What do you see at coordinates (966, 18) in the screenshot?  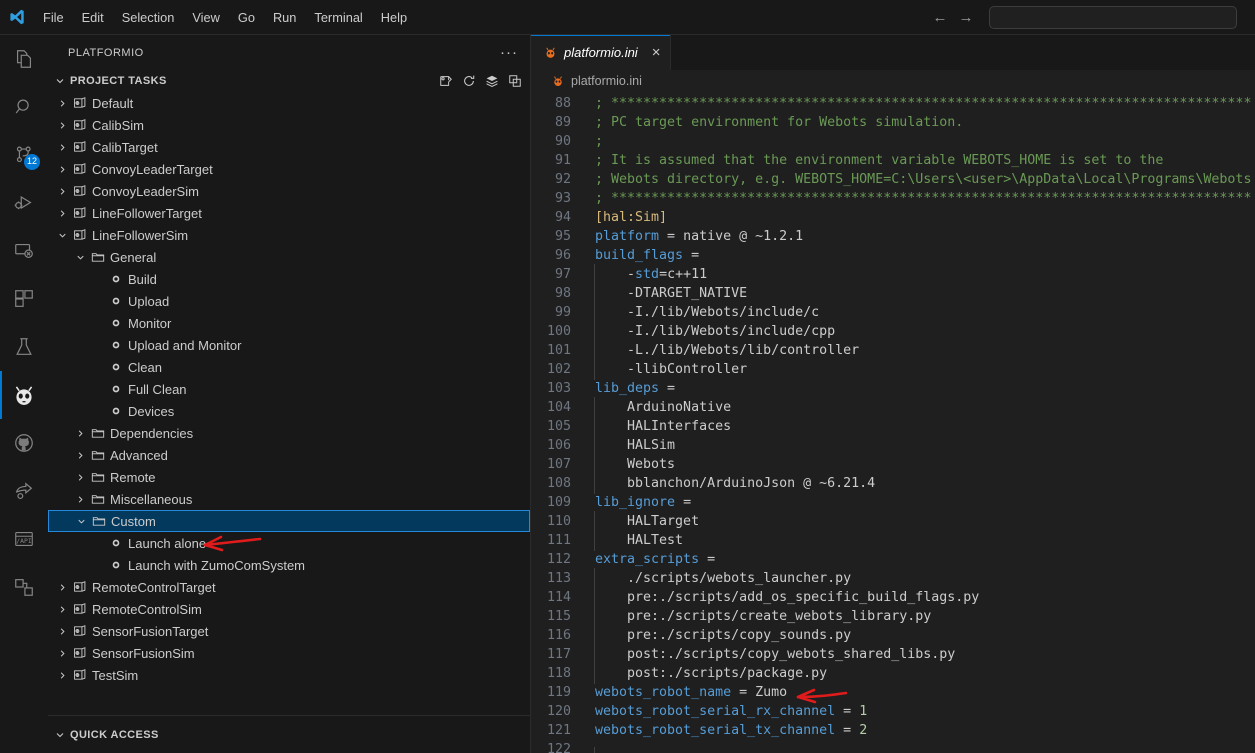 I see `navigate-forward-button: →` at bounding box center [966, 18].